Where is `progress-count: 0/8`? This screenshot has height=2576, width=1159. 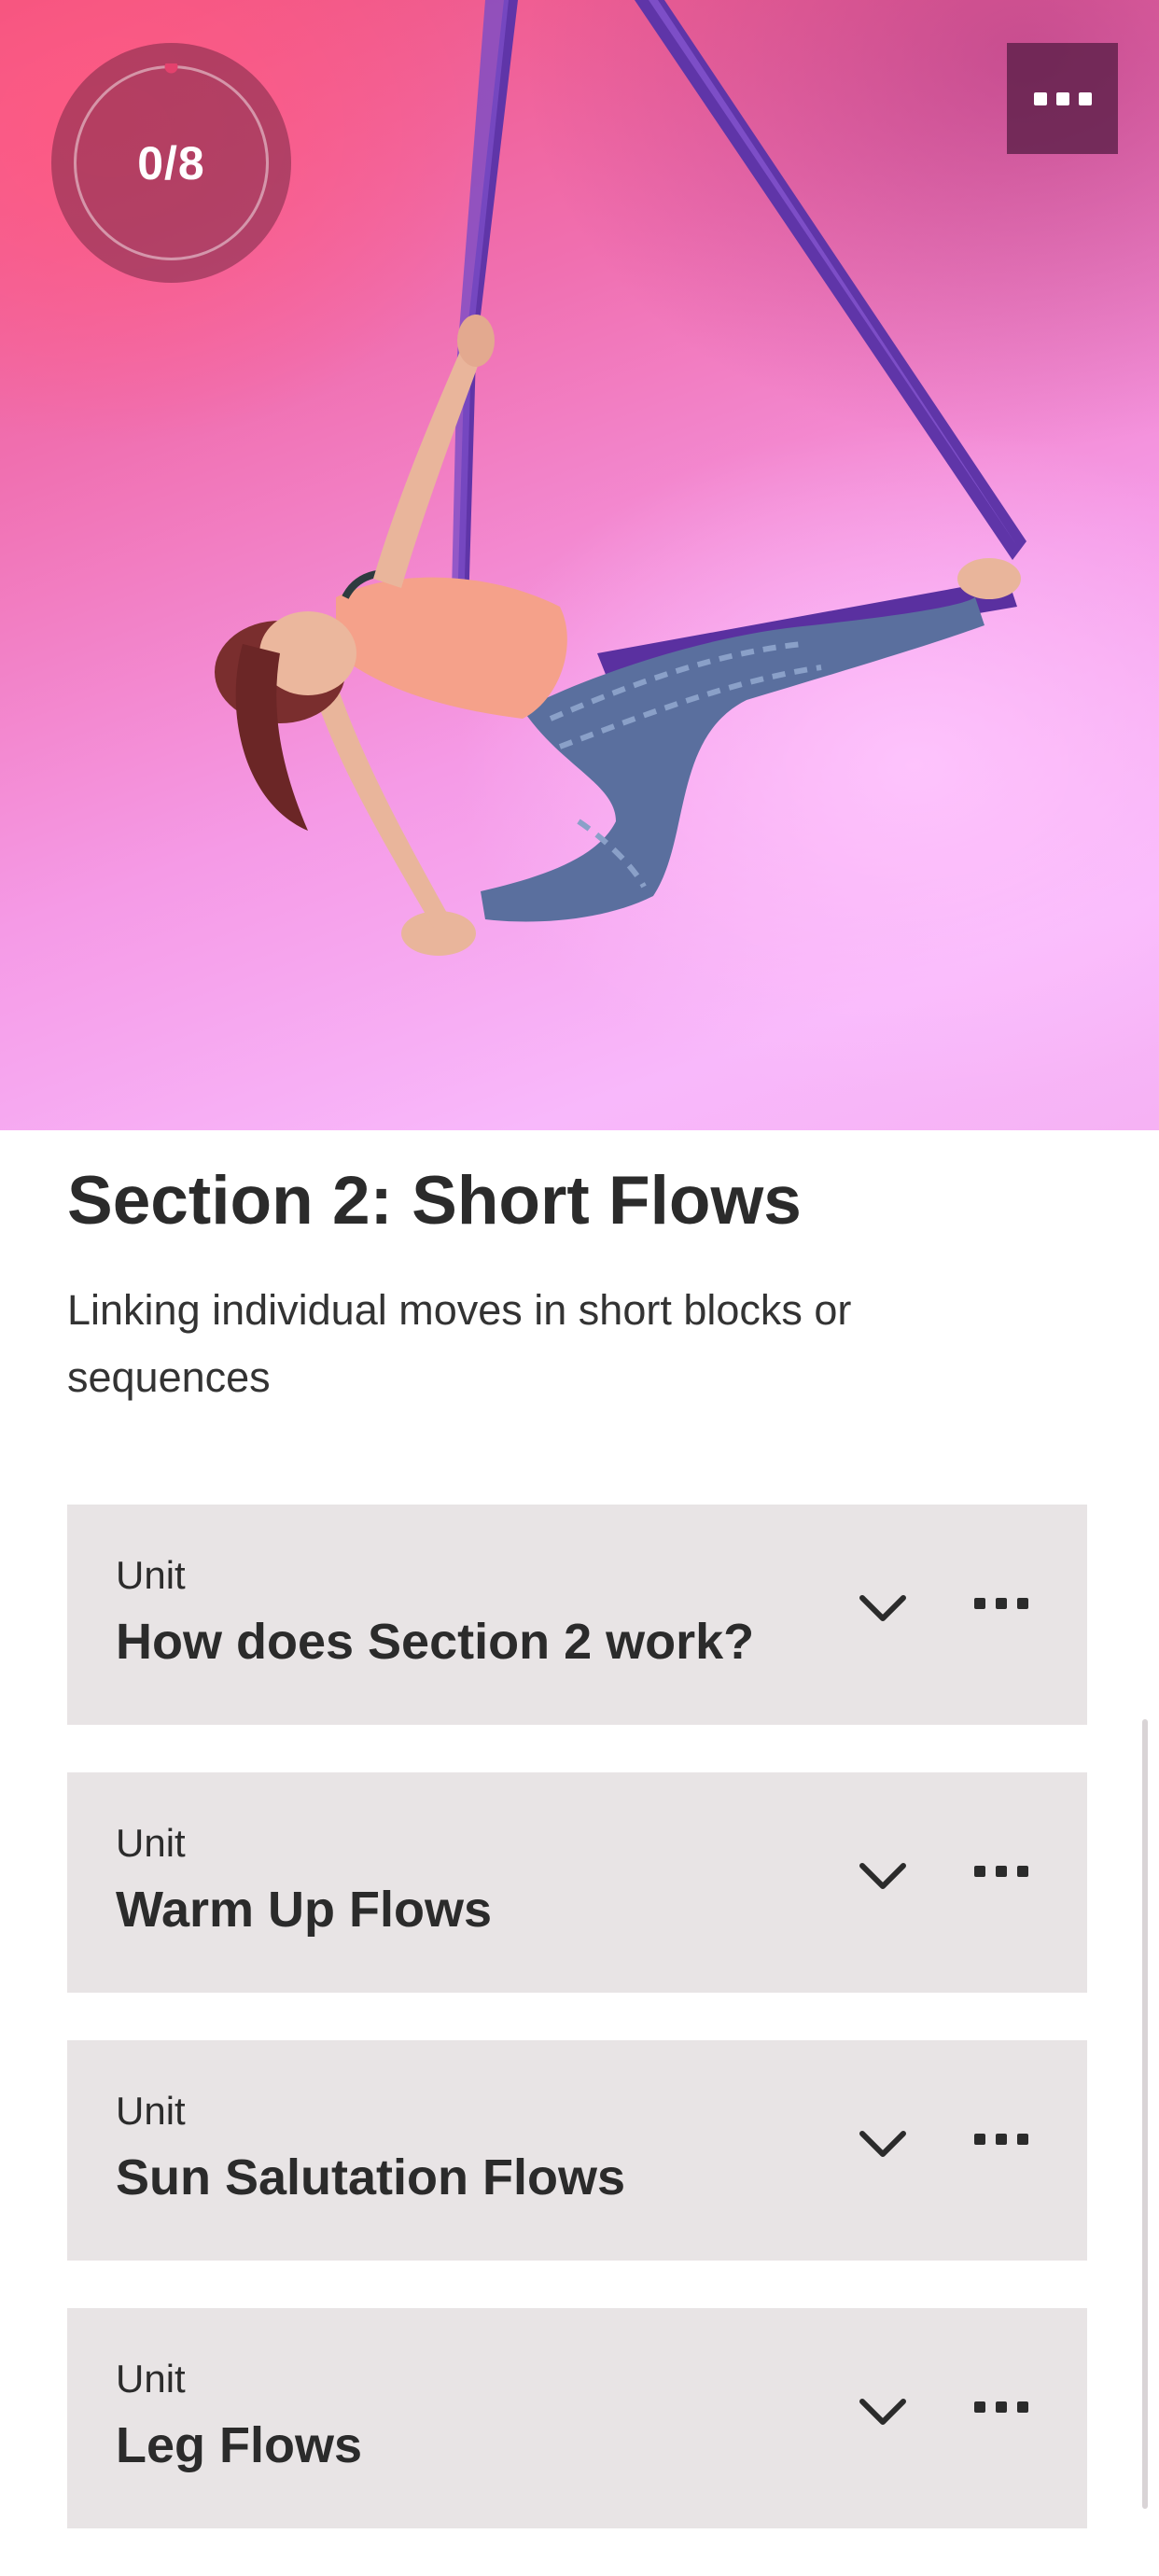 progress-count: 0/8 is located at coordinates (171, 162).